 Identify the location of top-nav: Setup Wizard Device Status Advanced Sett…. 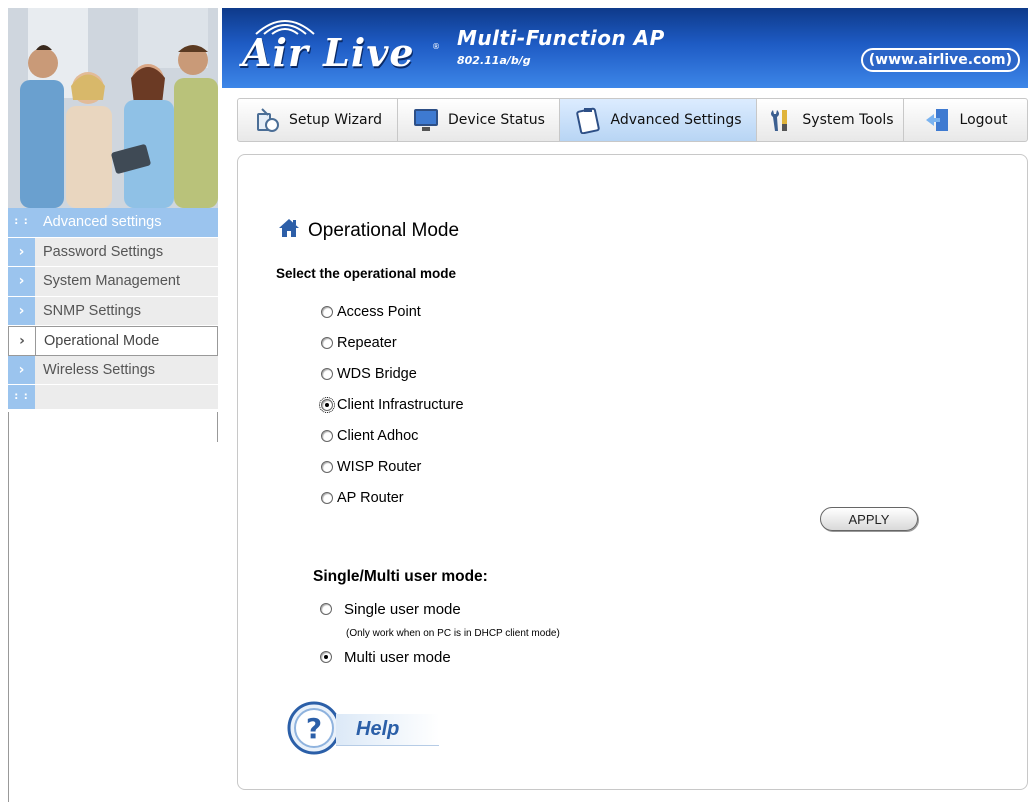
(632, 120).